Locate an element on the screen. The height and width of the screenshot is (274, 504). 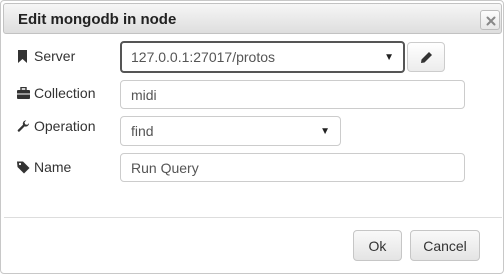
briefcase-icon is located at coordinates (23, 93).